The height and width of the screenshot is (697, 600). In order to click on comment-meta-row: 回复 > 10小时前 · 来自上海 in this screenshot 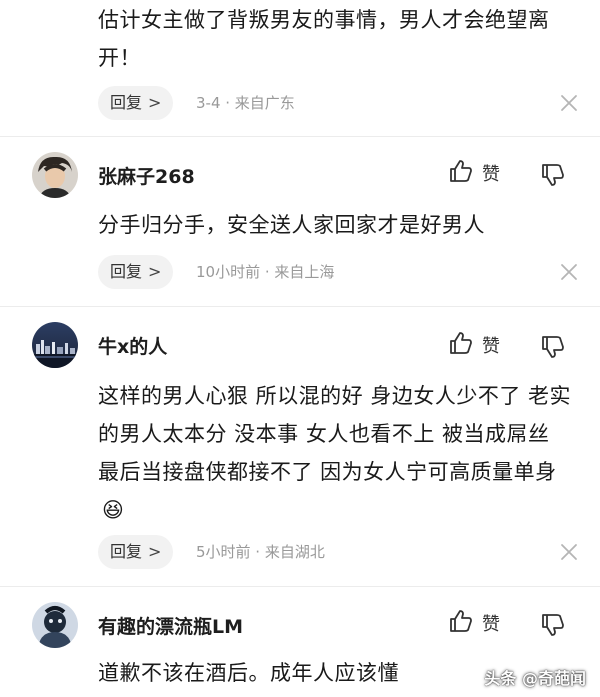, I will do `click(338, 273)`.